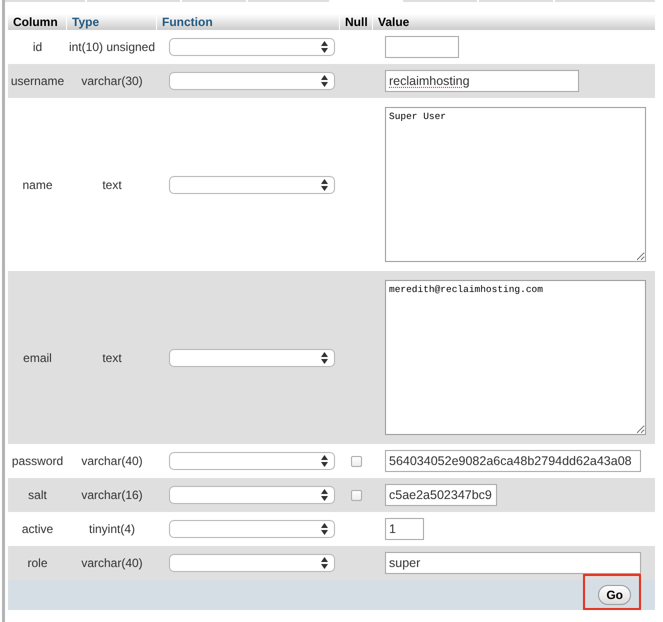  I want to click on column-type: varchar(16), so click(112, 495).